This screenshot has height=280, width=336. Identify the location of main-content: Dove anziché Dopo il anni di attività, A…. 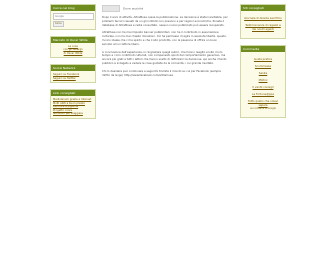
(165, 38).